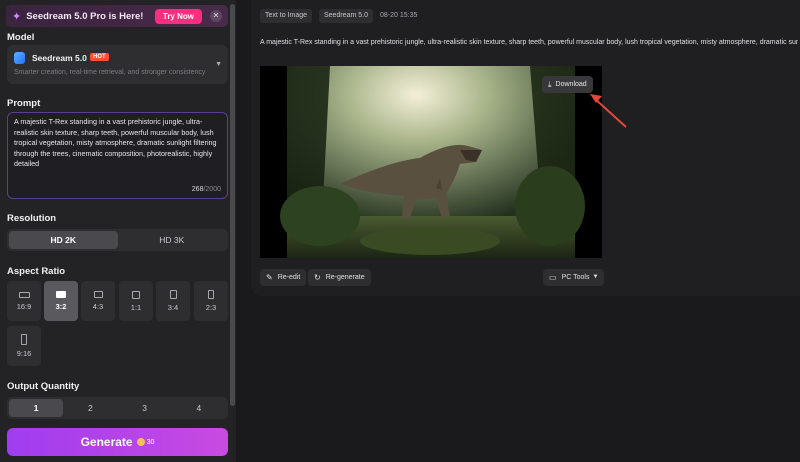 The image size is (800, 462). Describe the element at coordinates (140, 442) in the screenshot. I see `credit-coin-icon` at that location.